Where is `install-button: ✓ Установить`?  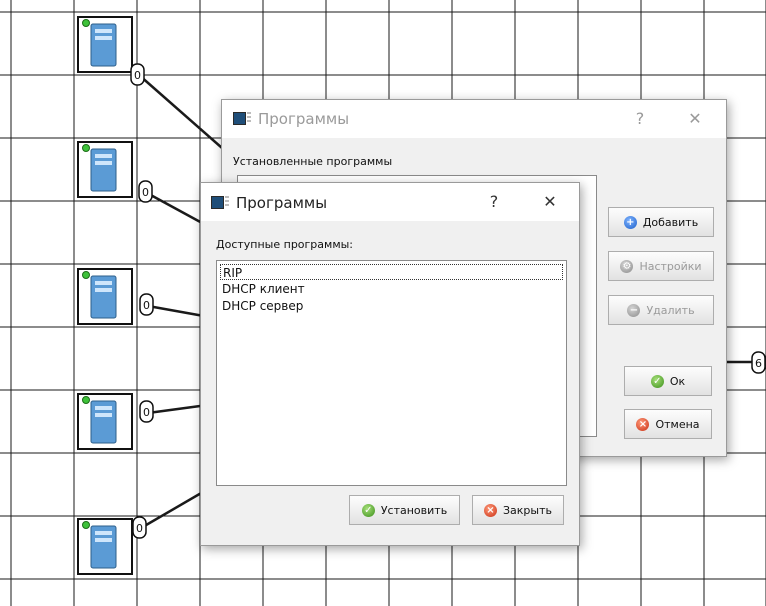 install-button: ✓ Установить is located at coordinates (404, 510).